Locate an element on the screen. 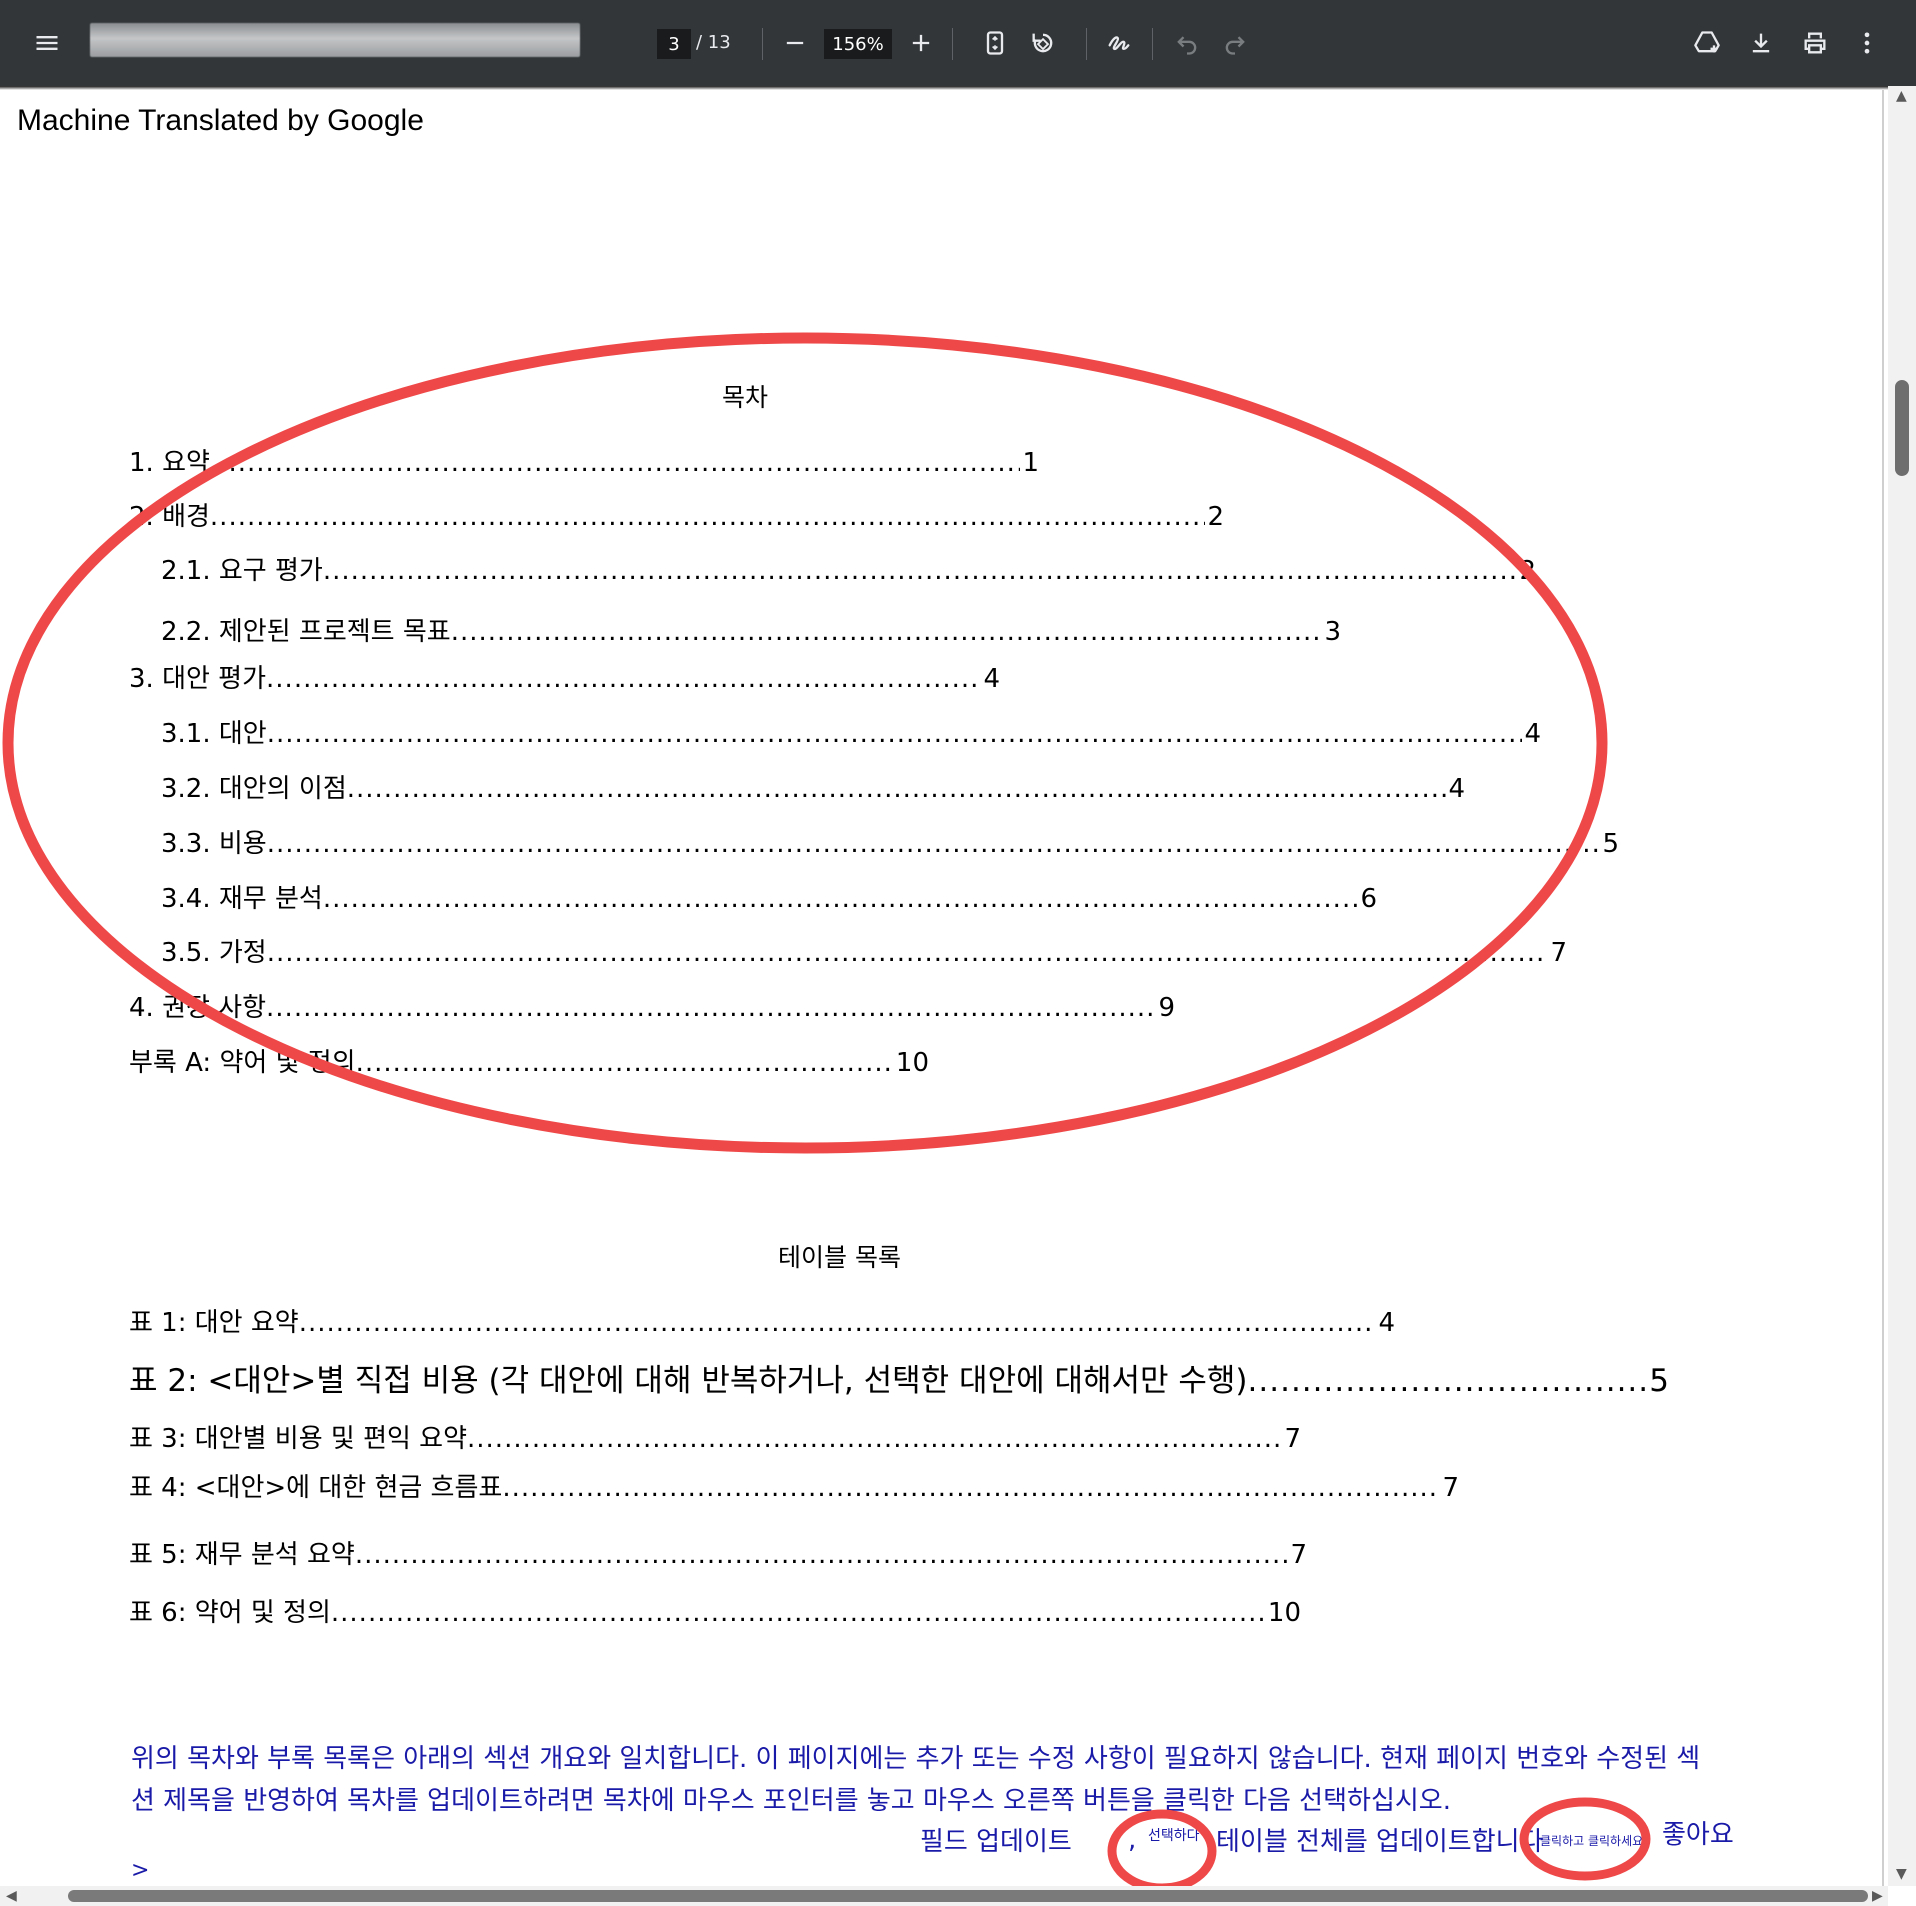  scroll-left-icon: ◀ is located at coordinates (11, 1896).